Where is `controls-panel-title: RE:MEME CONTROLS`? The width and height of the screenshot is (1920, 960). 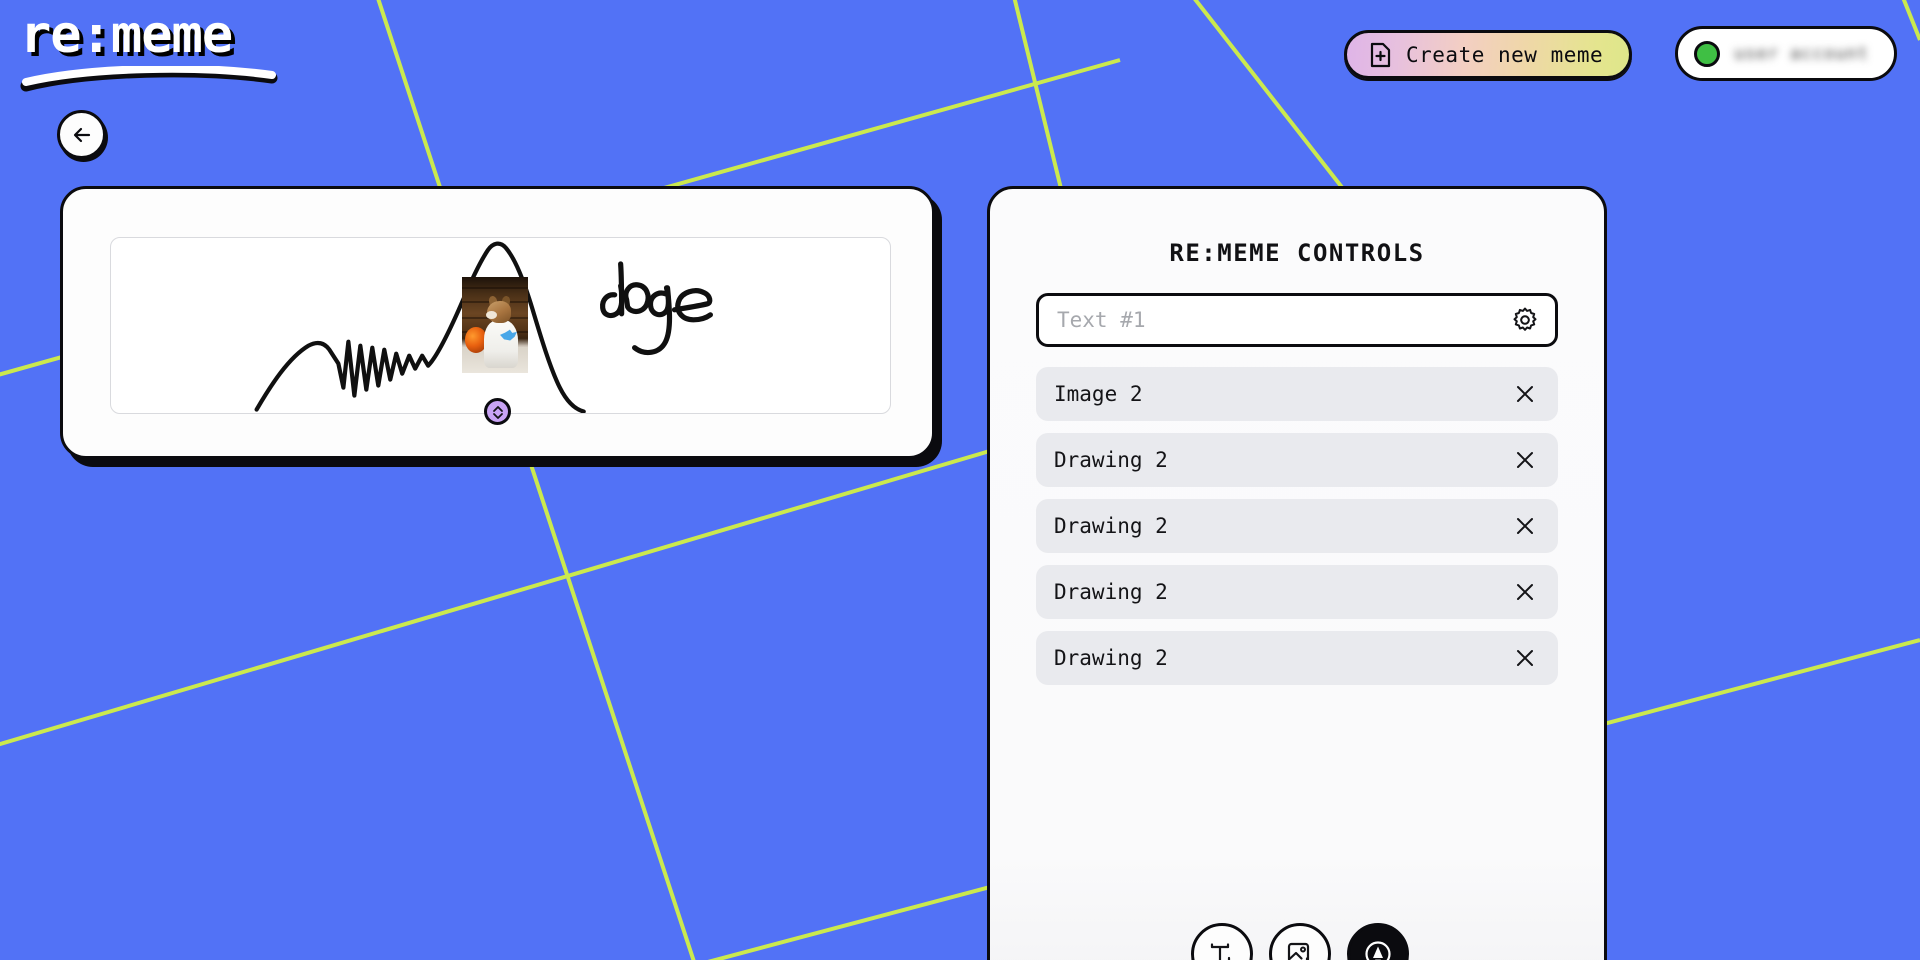 controls-panel-title: RE:MEME CONTROLS is located at coordinates (1297, 253).